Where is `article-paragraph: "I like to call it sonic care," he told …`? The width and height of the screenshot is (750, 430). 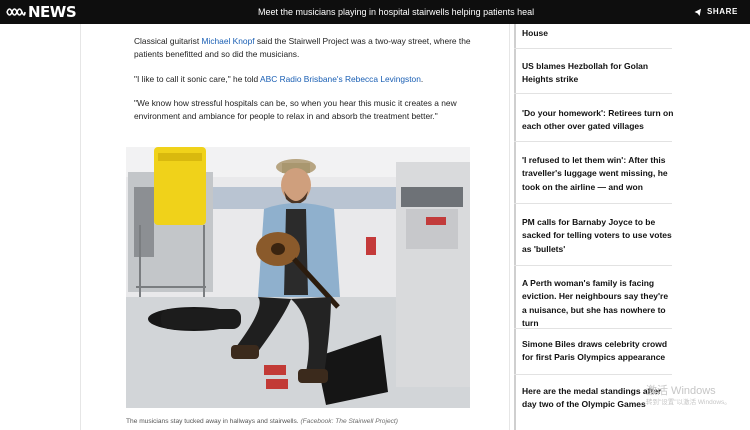 article-paragraph: "I like to call it sonic care," he told … is located at coordinates (306, 79).